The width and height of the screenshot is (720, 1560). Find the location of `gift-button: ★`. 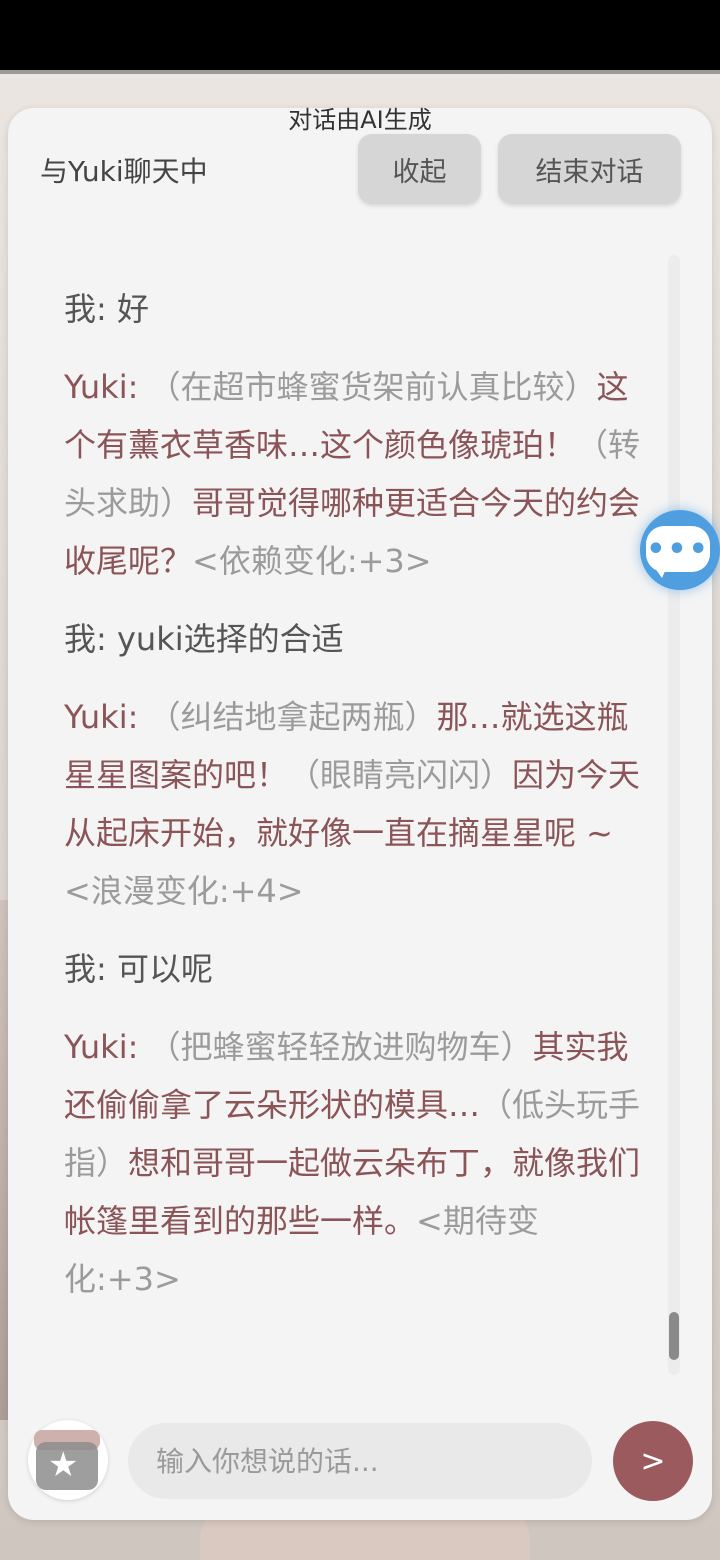

gift-button: ★ is located at coordinates (68, 1460).